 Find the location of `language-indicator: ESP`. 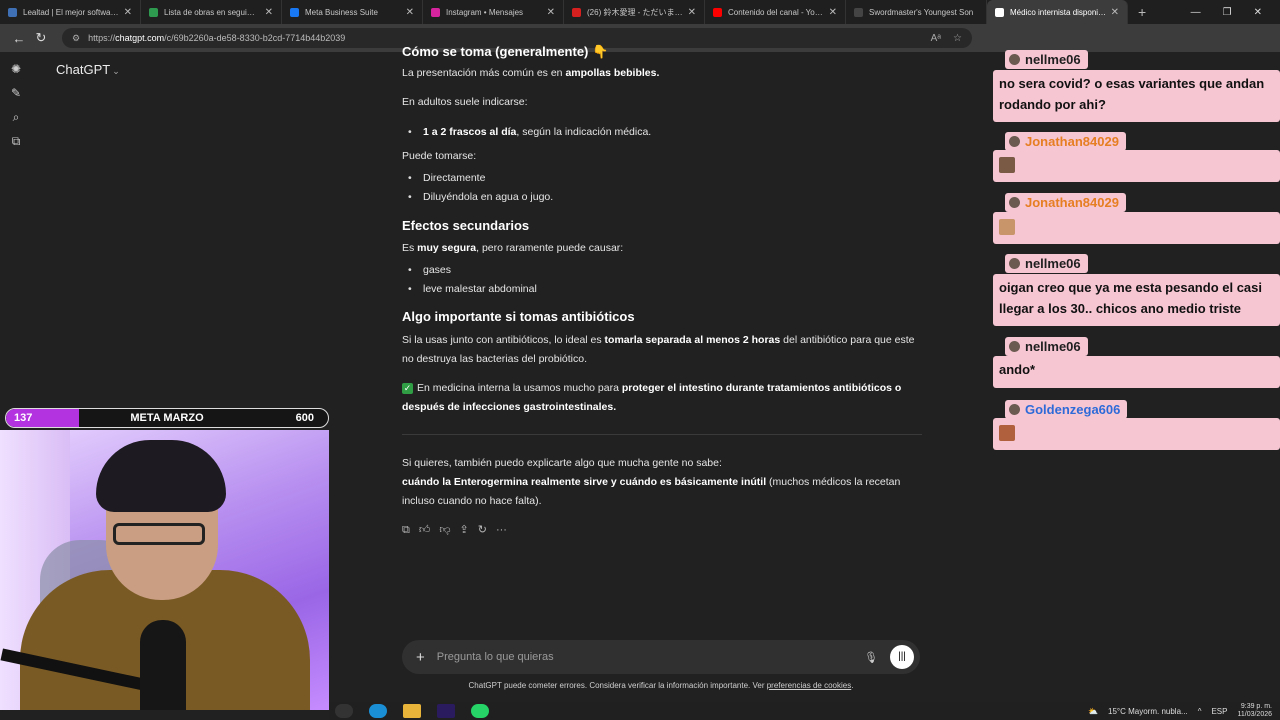

language-indicator: ESP is located at coordinates (1219, 711).